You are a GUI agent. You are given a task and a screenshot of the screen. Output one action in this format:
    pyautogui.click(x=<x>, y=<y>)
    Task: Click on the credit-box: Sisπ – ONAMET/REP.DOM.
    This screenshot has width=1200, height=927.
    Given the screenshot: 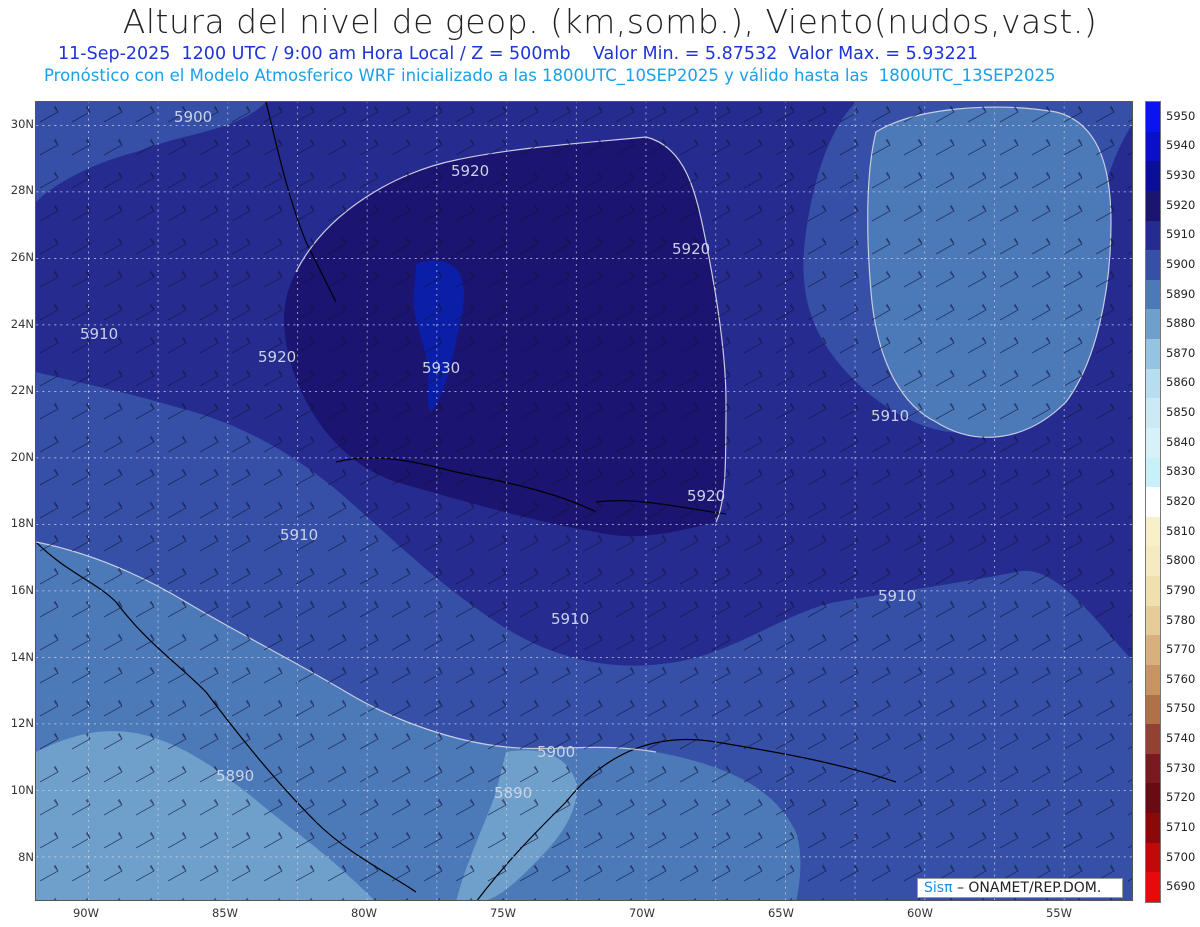 What is the action you would take?
    pyautogui.click(x=1020, y=888)
    